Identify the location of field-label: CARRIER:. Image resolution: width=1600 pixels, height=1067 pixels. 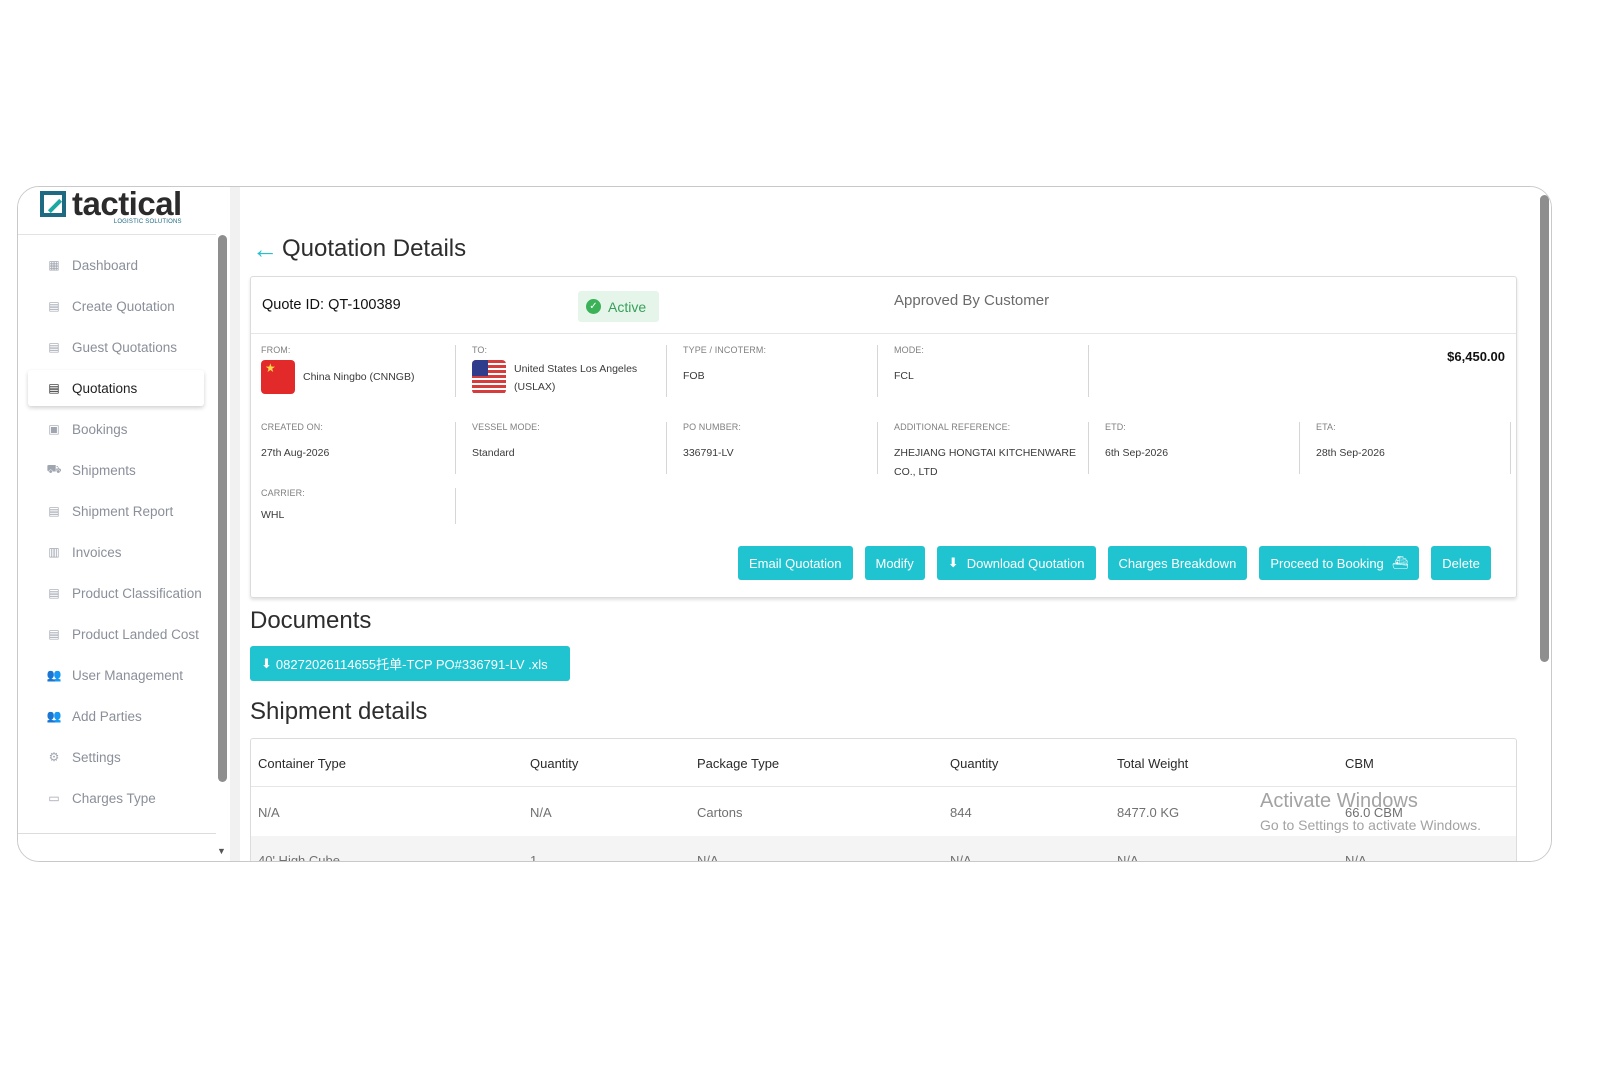
(283, 493).